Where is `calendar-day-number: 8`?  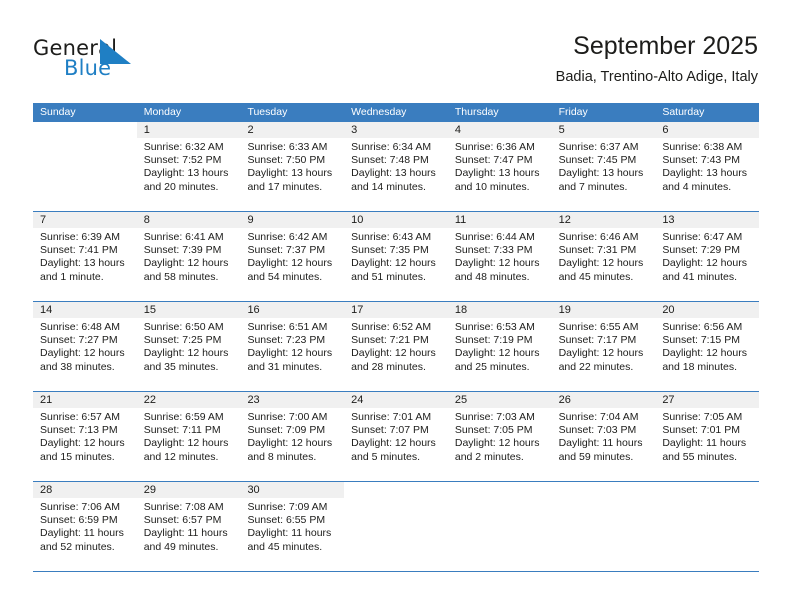 calendar-day-number: 8 is located at coordinates (188, 220).